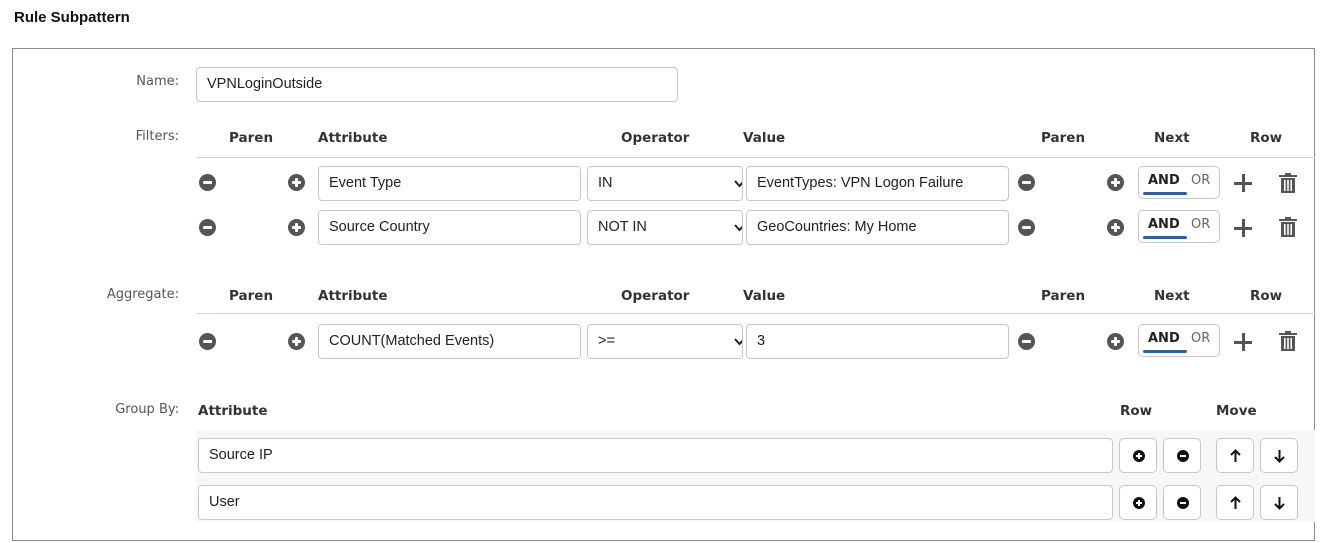  I want to click on aggregate-header-row: Row, so click(1266, 296).